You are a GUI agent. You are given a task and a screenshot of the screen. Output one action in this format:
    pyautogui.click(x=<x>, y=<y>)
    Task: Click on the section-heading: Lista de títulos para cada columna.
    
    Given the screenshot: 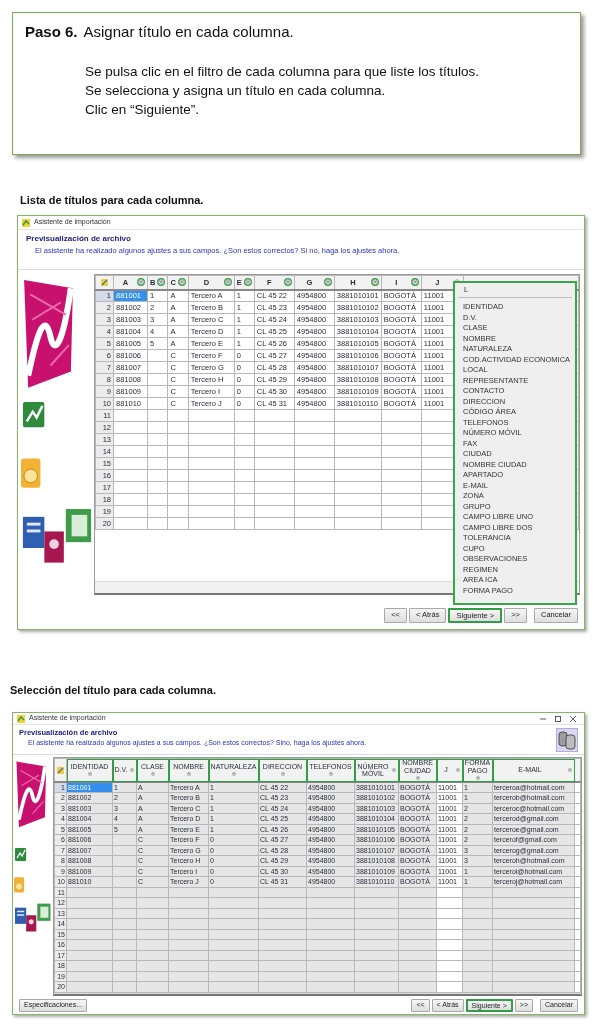 What is the action you would take?
    pyautogui.click(x=112, y=200)
    